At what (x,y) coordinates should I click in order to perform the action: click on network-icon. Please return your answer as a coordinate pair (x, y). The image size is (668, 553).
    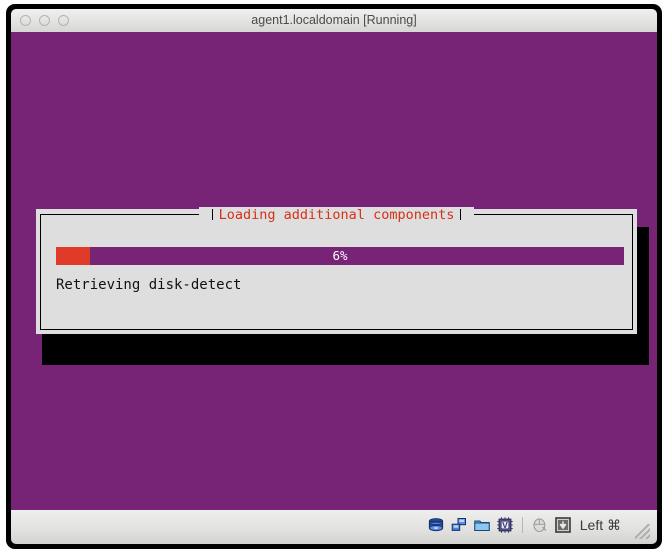
    Looking at the image, I should click on (459, 525).